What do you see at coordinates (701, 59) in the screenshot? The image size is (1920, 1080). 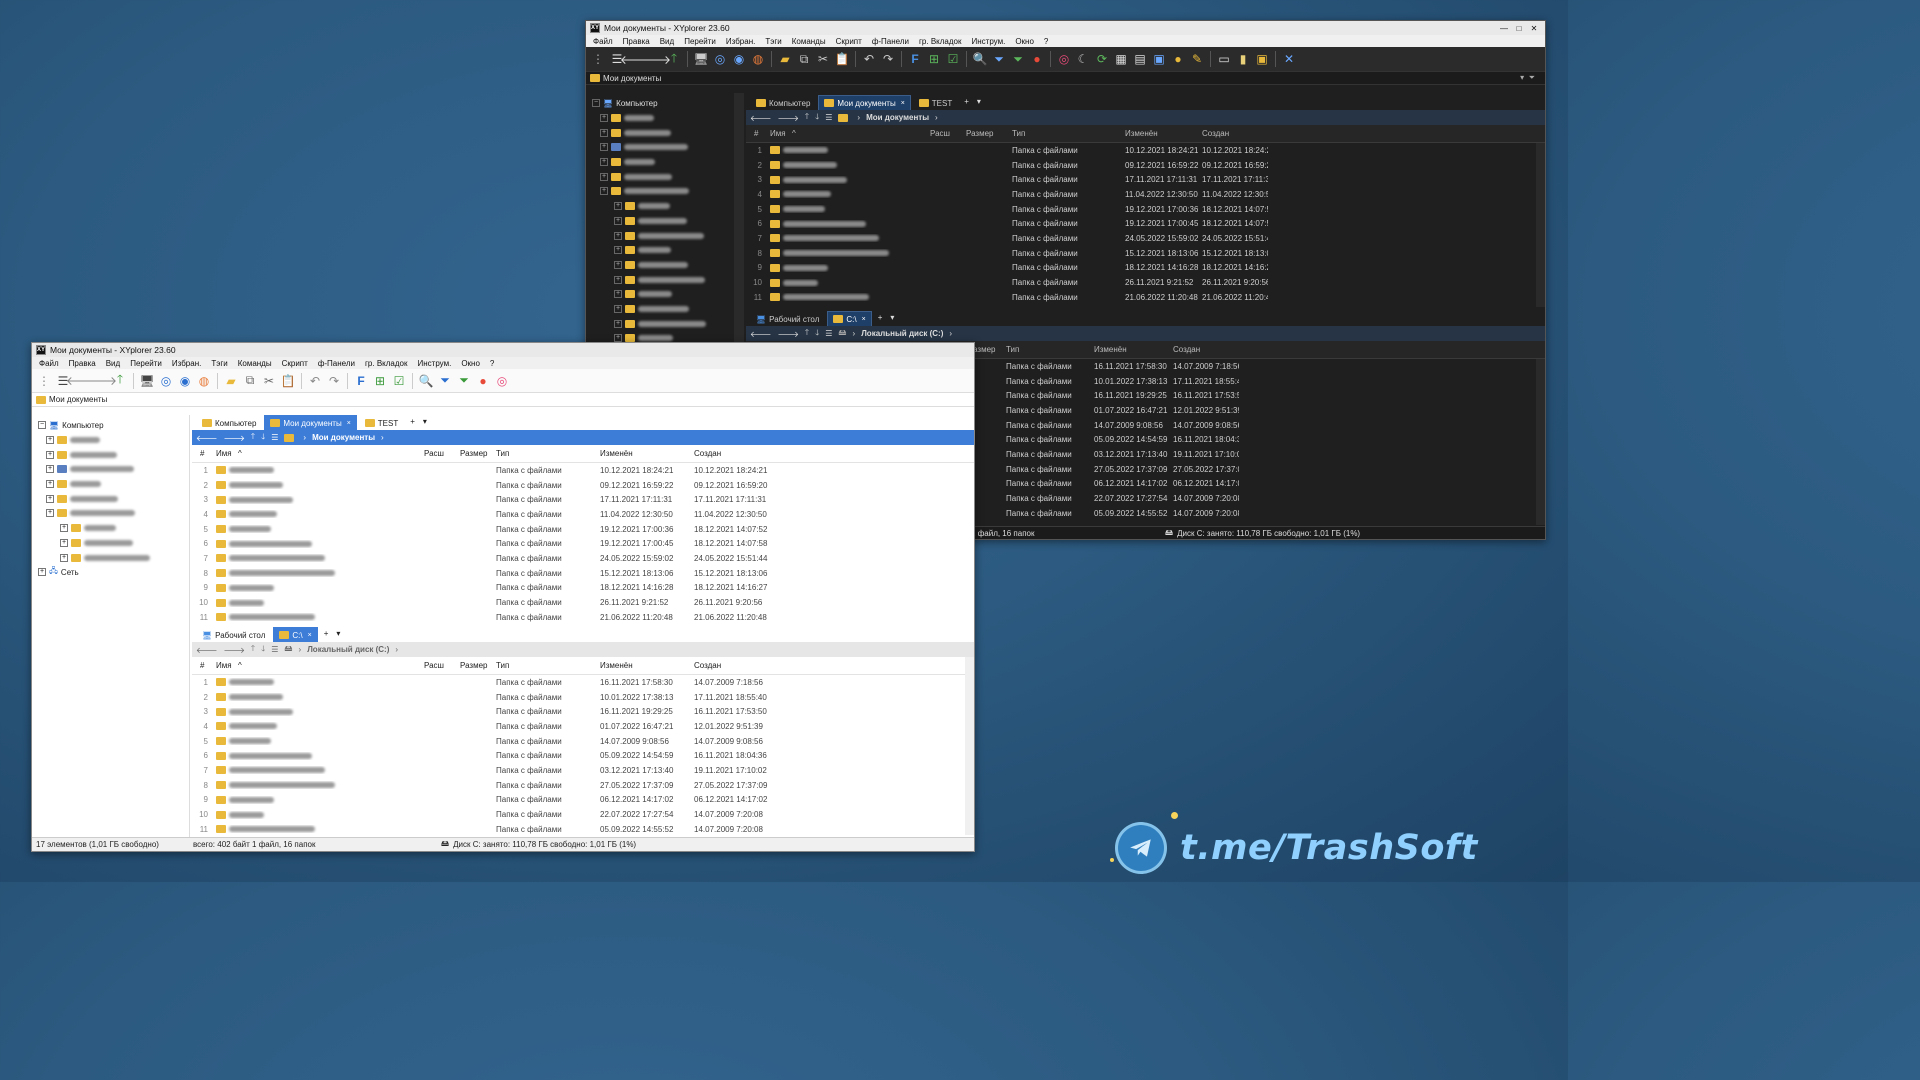 I see `computer-icon: 🖥` at bounding box center [701, 59].